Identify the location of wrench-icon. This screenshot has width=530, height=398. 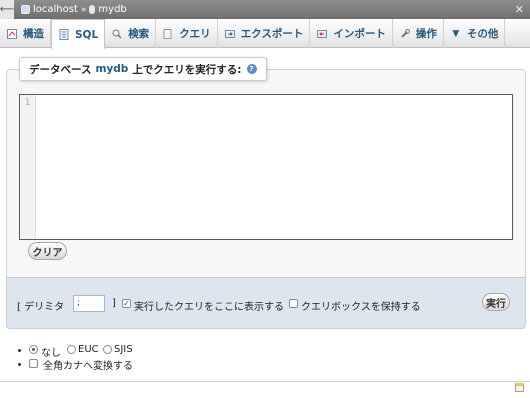
(405, 33).